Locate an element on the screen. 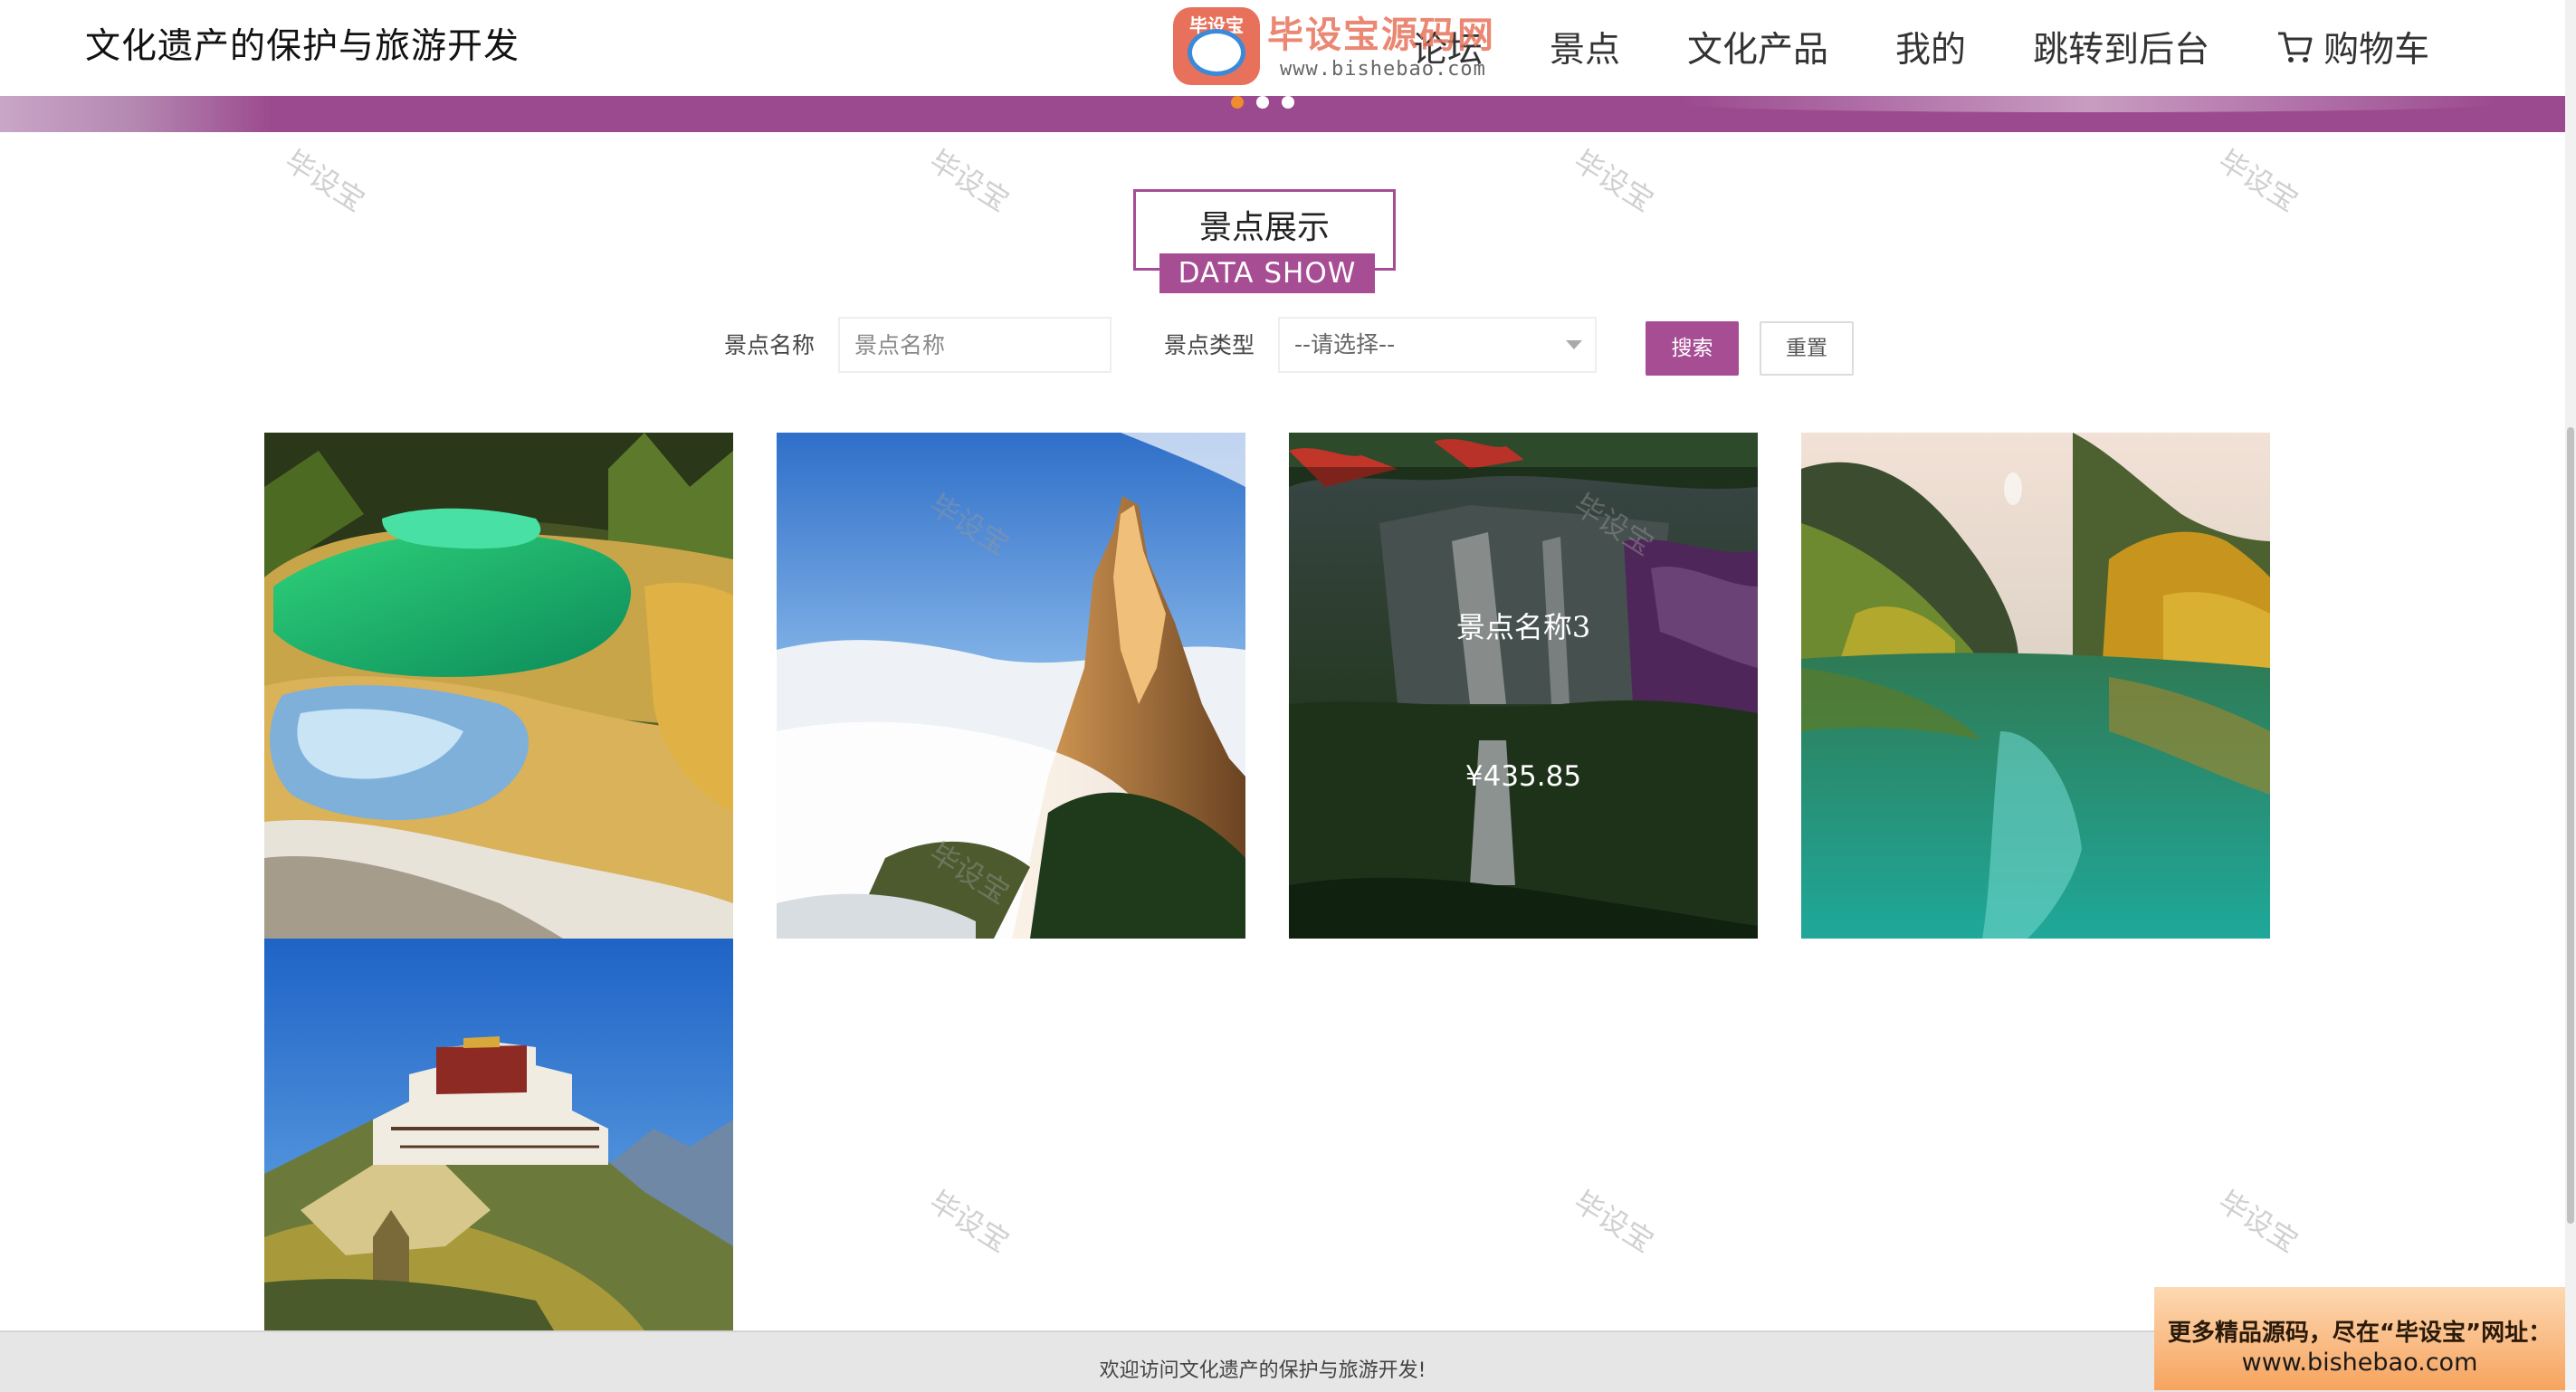  type-select-value: --请选择-- is located at coordinates (1345, 344).